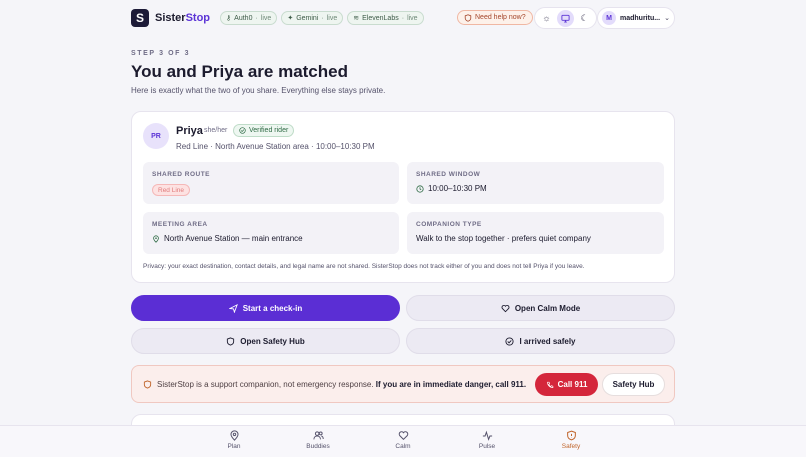 This screenshot has width=806, height=457. I want to click on theme-switcher: ☼ ☾, so click(565, 18).